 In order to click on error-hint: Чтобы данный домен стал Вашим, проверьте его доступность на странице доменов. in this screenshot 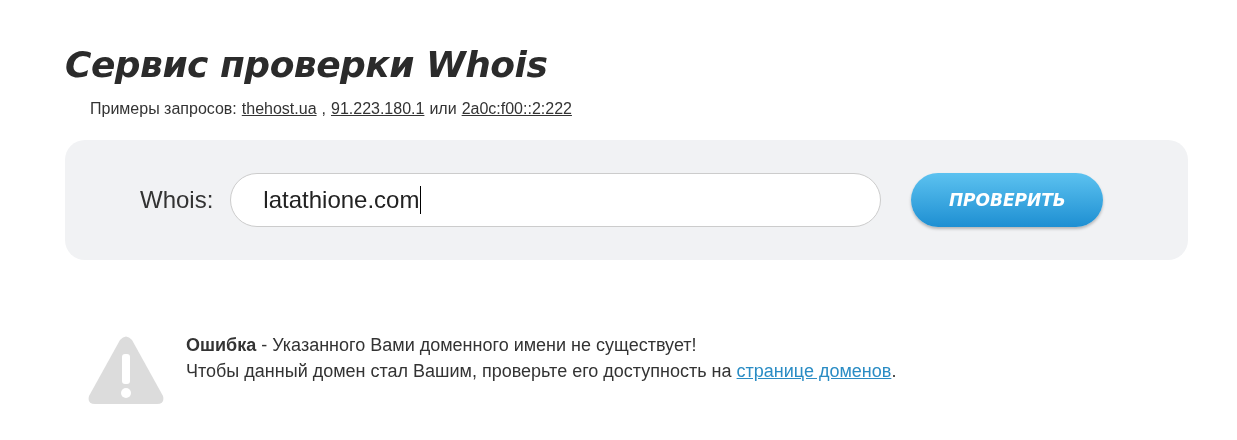, I will do `click(541, 371)`.